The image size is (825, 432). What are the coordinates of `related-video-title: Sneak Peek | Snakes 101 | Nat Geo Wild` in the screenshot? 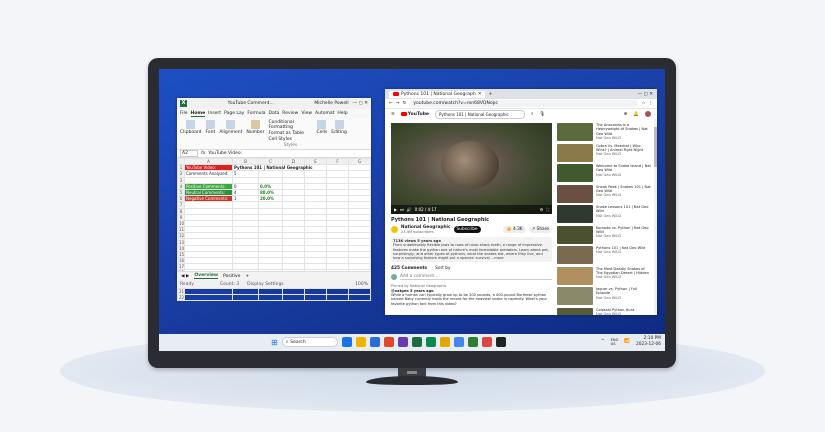 It's located at (623, 189).